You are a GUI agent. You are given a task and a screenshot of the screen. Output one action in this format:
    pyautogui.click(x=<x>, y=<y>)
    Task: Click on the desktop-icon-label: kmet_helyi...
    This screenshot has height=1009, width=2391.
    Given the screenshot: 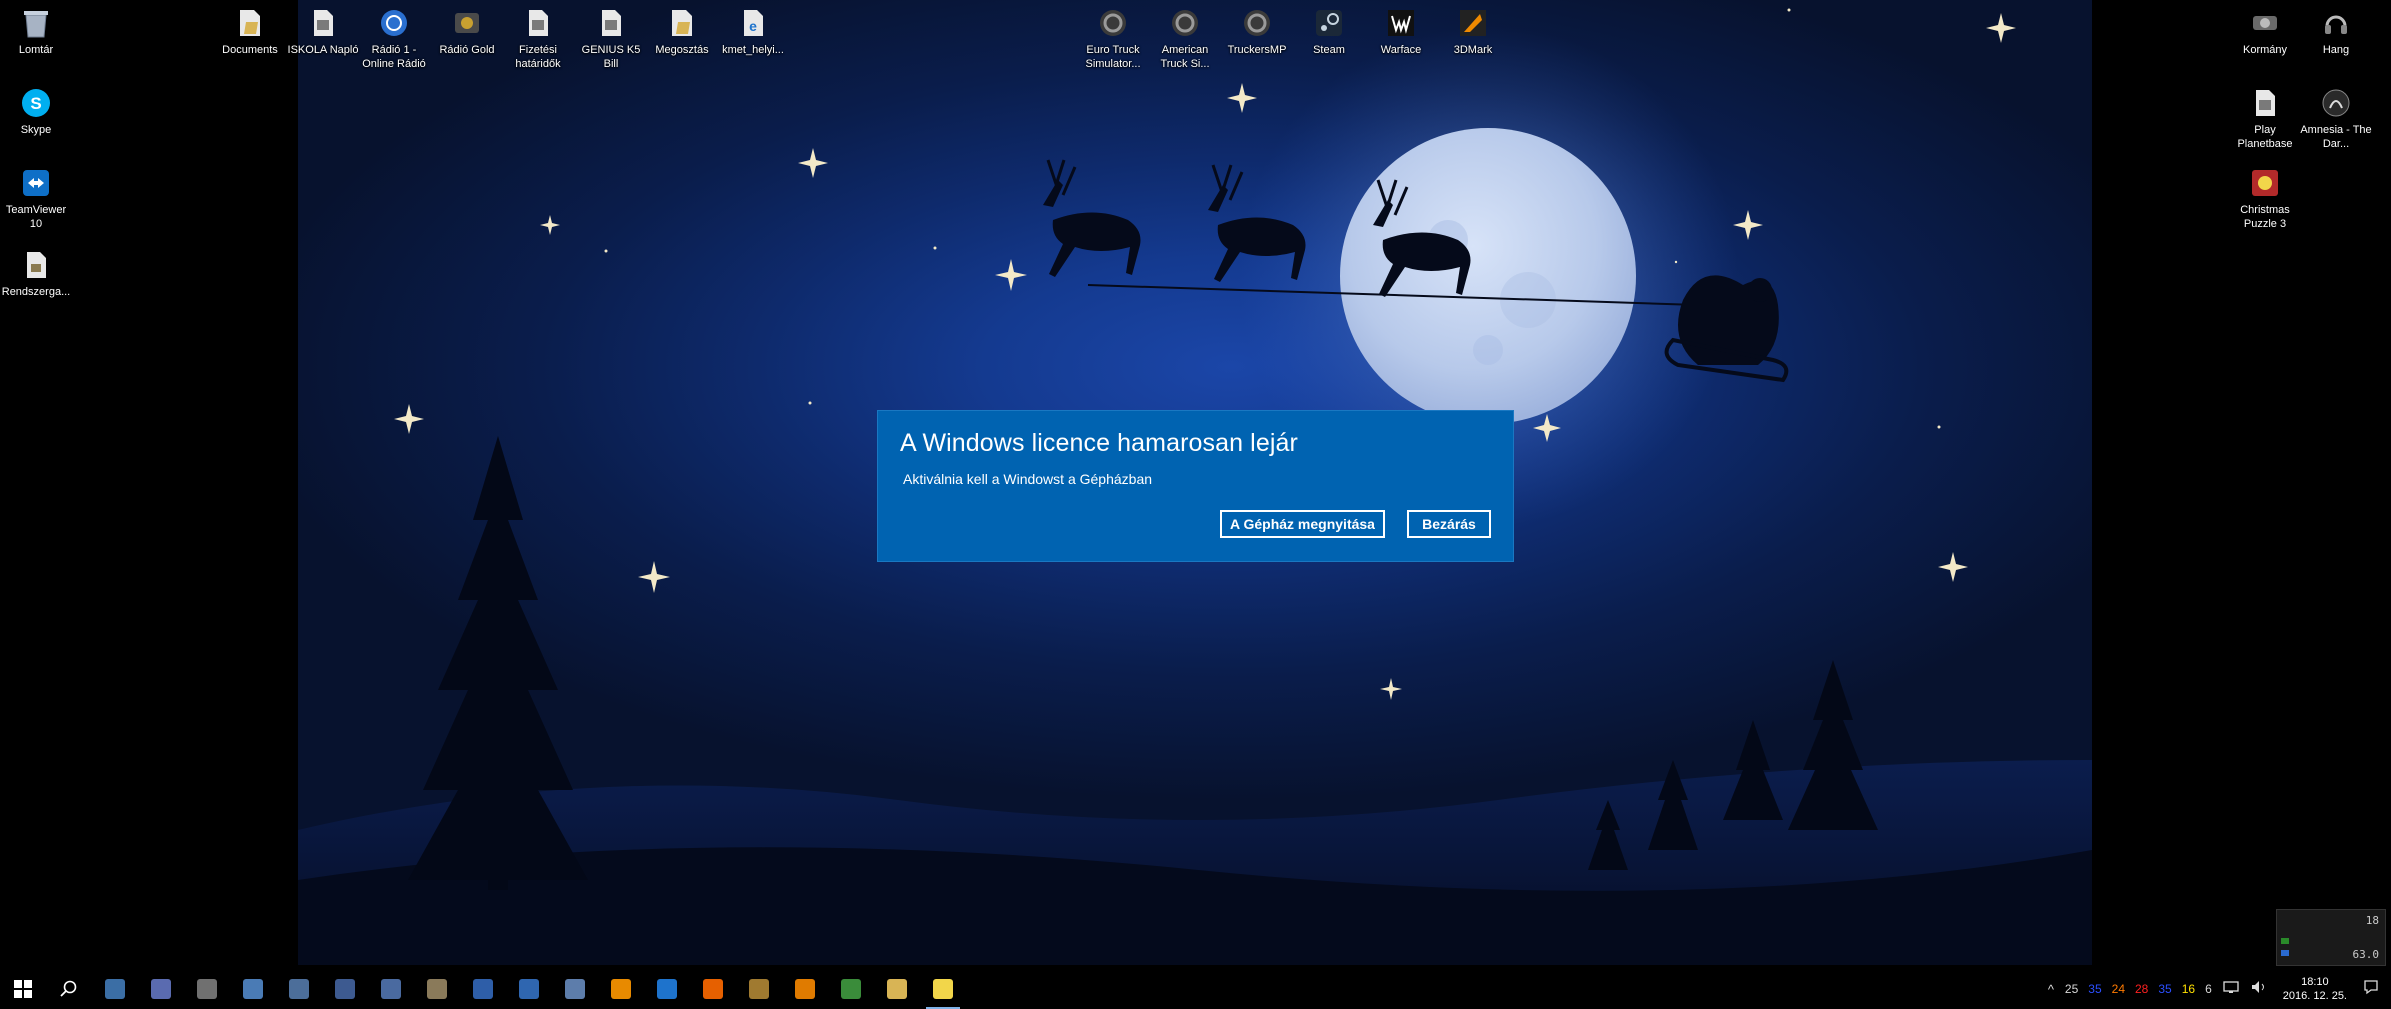 What is the action you would take?
    pyautogui.click(x=753, y=50)
    